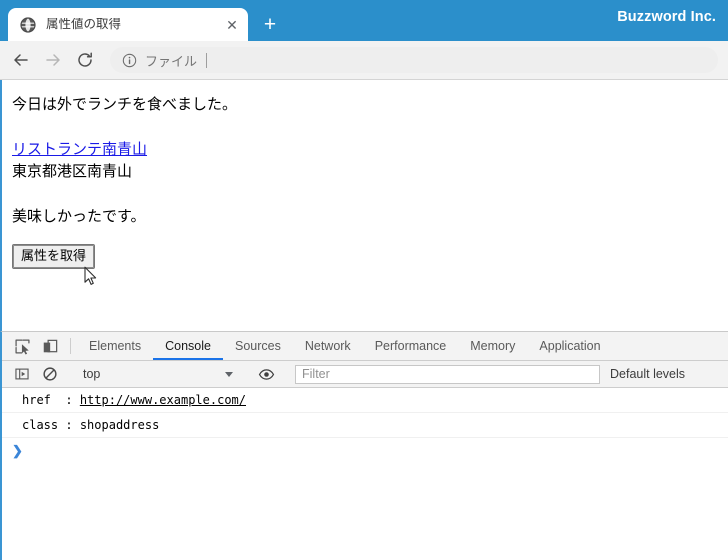 Image resolution: width=728 pixels, height=560 pixels. I want to click on tab-strip: 属性値の取得 ✕ + Buzzword Inc., so click(364, 20).